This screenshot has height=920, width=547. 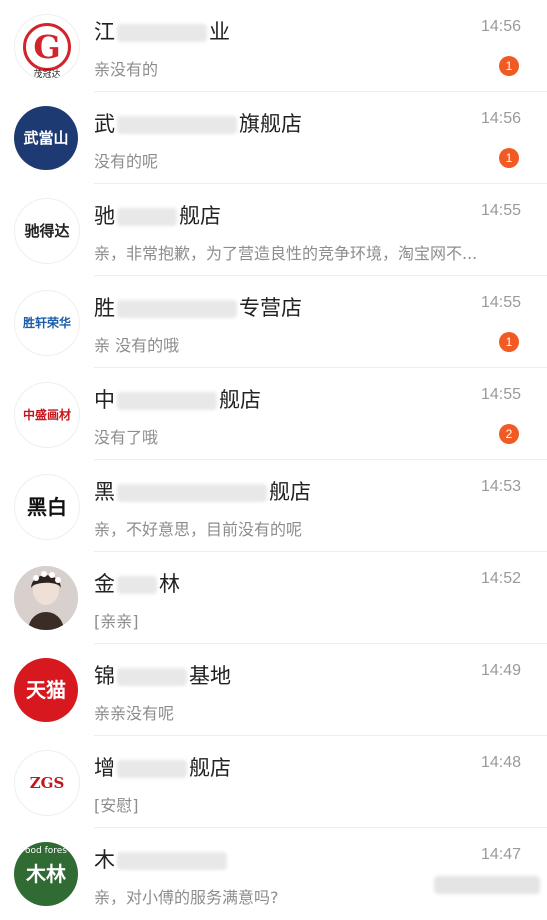 I want to click on conversation-row: 黑白 黑 舰店亲，不好意思，目前没有的呢 14:53, so click(x=273, y=506).